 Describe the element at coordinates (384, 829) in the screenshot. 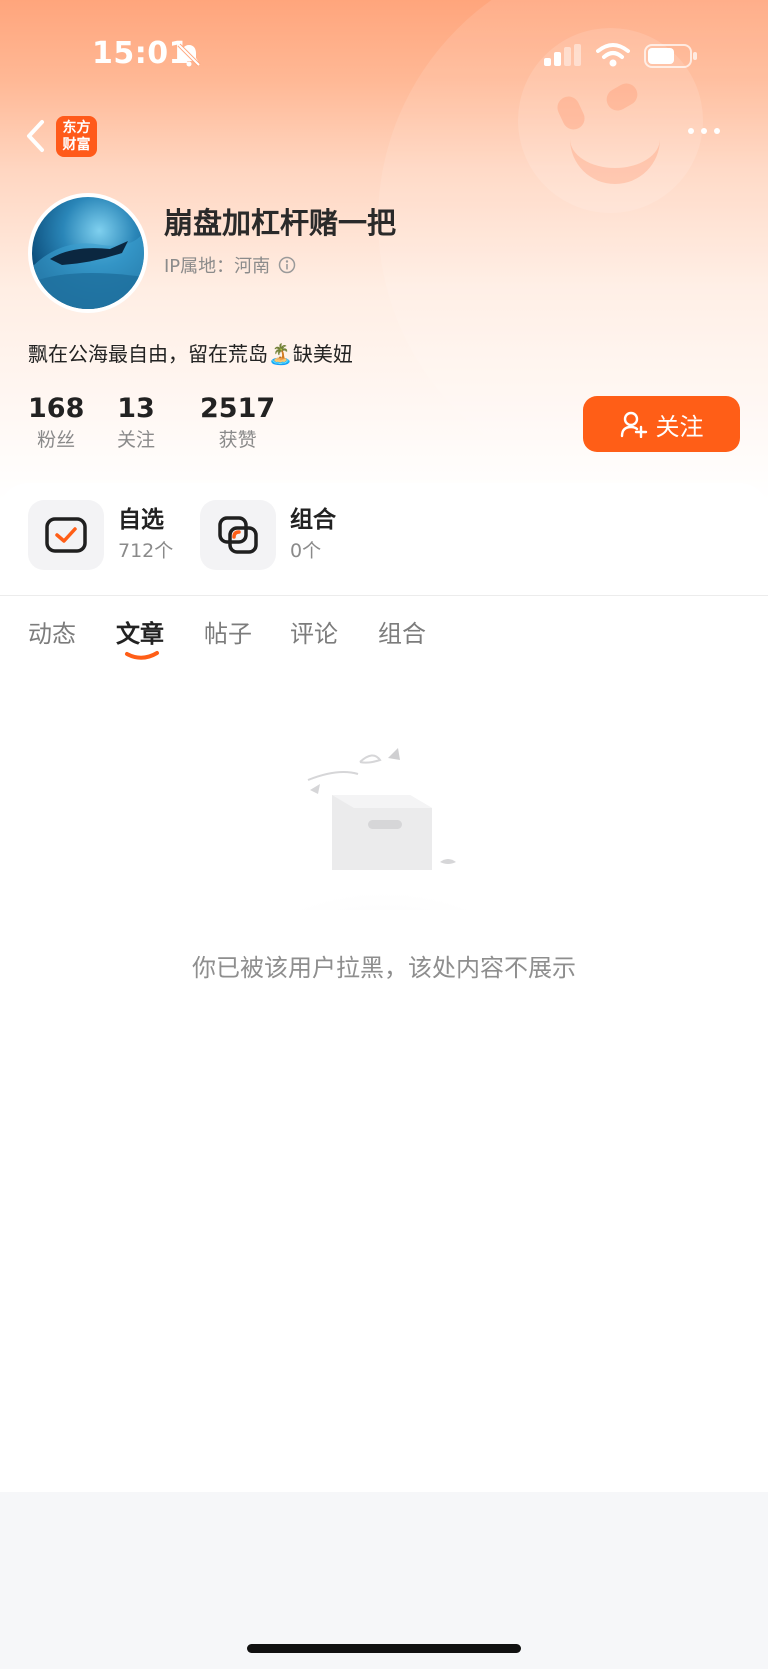

I see `empty-box-illustration` at that location.